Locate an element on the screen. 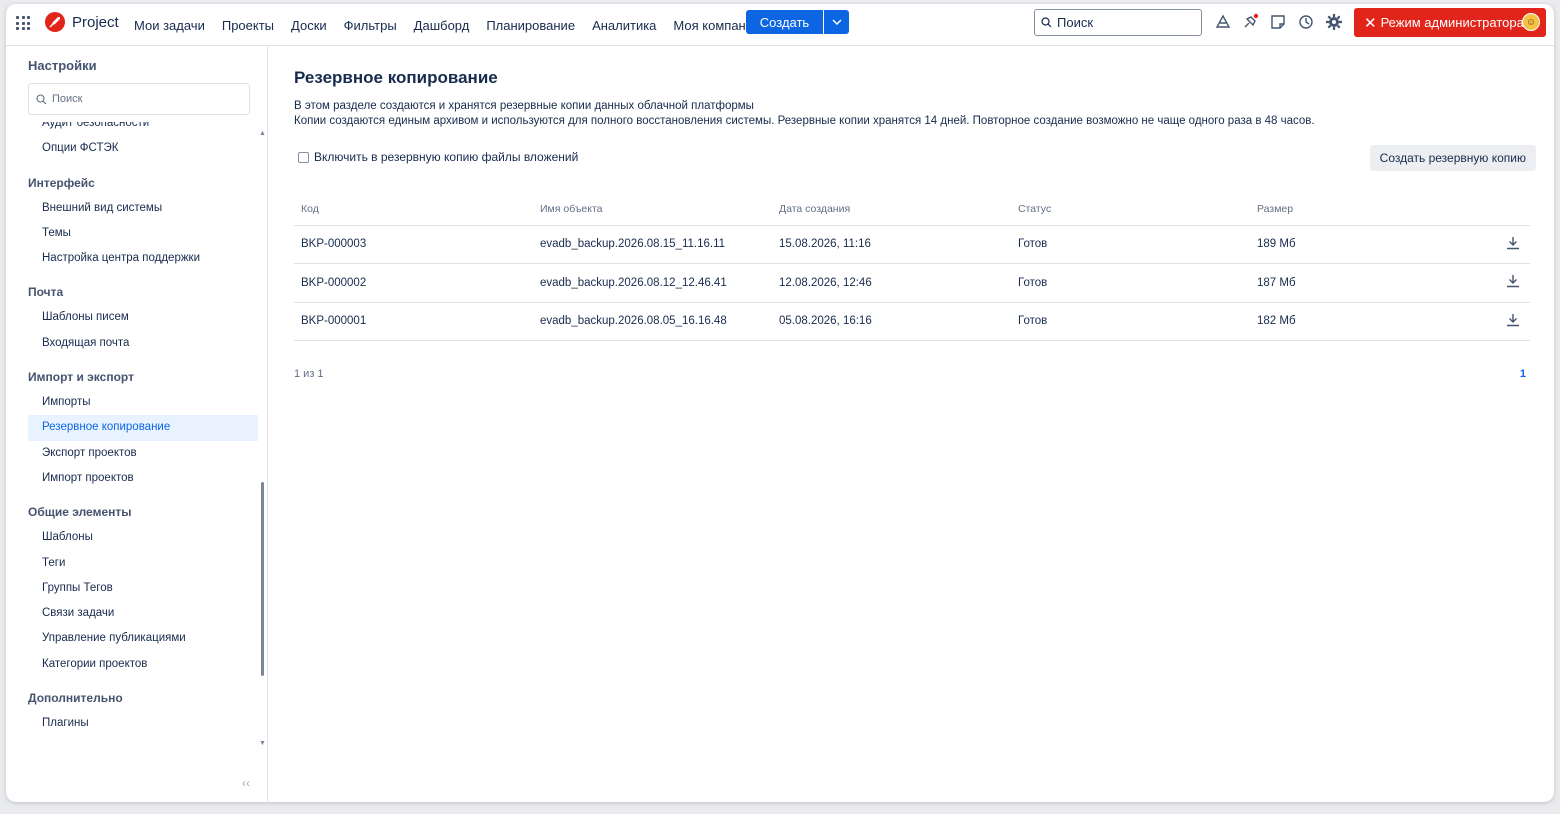 This screenshot has width=1560, height=814. cell-size: 182 Мб is located at coordinates (1350, 321).